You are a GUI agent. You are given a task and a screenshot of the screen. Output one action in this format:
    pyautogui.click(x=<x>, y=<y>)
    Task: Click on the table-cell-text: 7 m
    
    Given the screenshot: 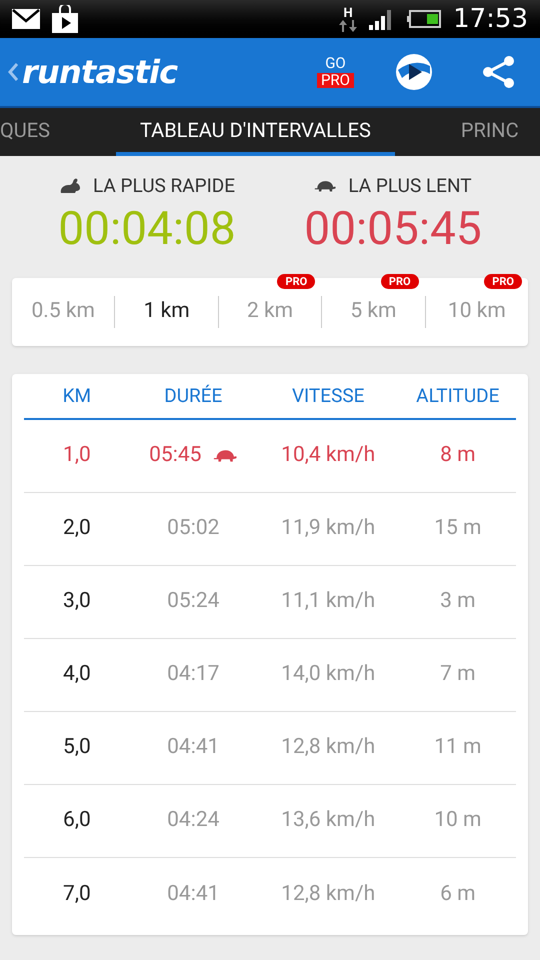 What is the action you would take?
    pyautogui.click(x=458, y=674)
    